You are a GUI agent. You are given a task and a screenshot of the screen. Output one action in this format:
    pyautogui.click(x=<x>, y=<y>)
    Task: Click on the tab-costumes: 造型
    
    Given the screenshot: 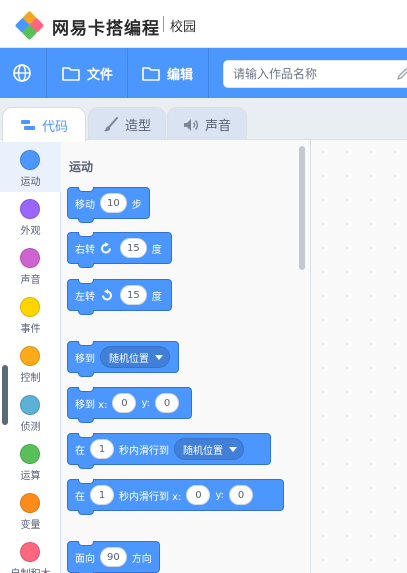 What is the action you would take?
    pyautogui.click(x=127, y=124)
    